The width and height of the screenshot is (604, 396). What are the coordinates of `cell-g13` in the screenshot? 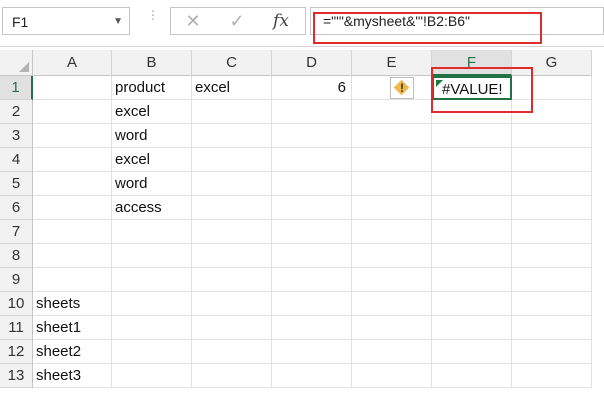 It's located at (552, 376).